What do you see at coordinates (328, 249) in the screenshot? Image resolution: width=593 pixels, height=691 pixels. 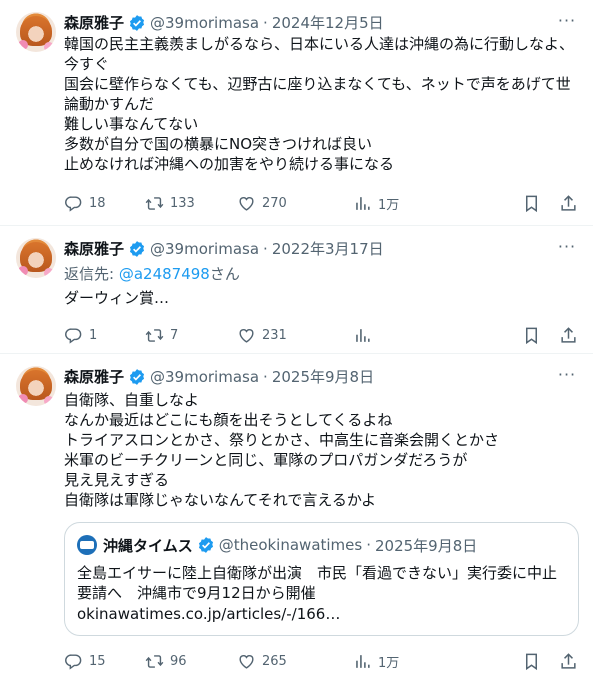 I see `tweet-date: 2022年3月17日` at bounding box center [328, 249].